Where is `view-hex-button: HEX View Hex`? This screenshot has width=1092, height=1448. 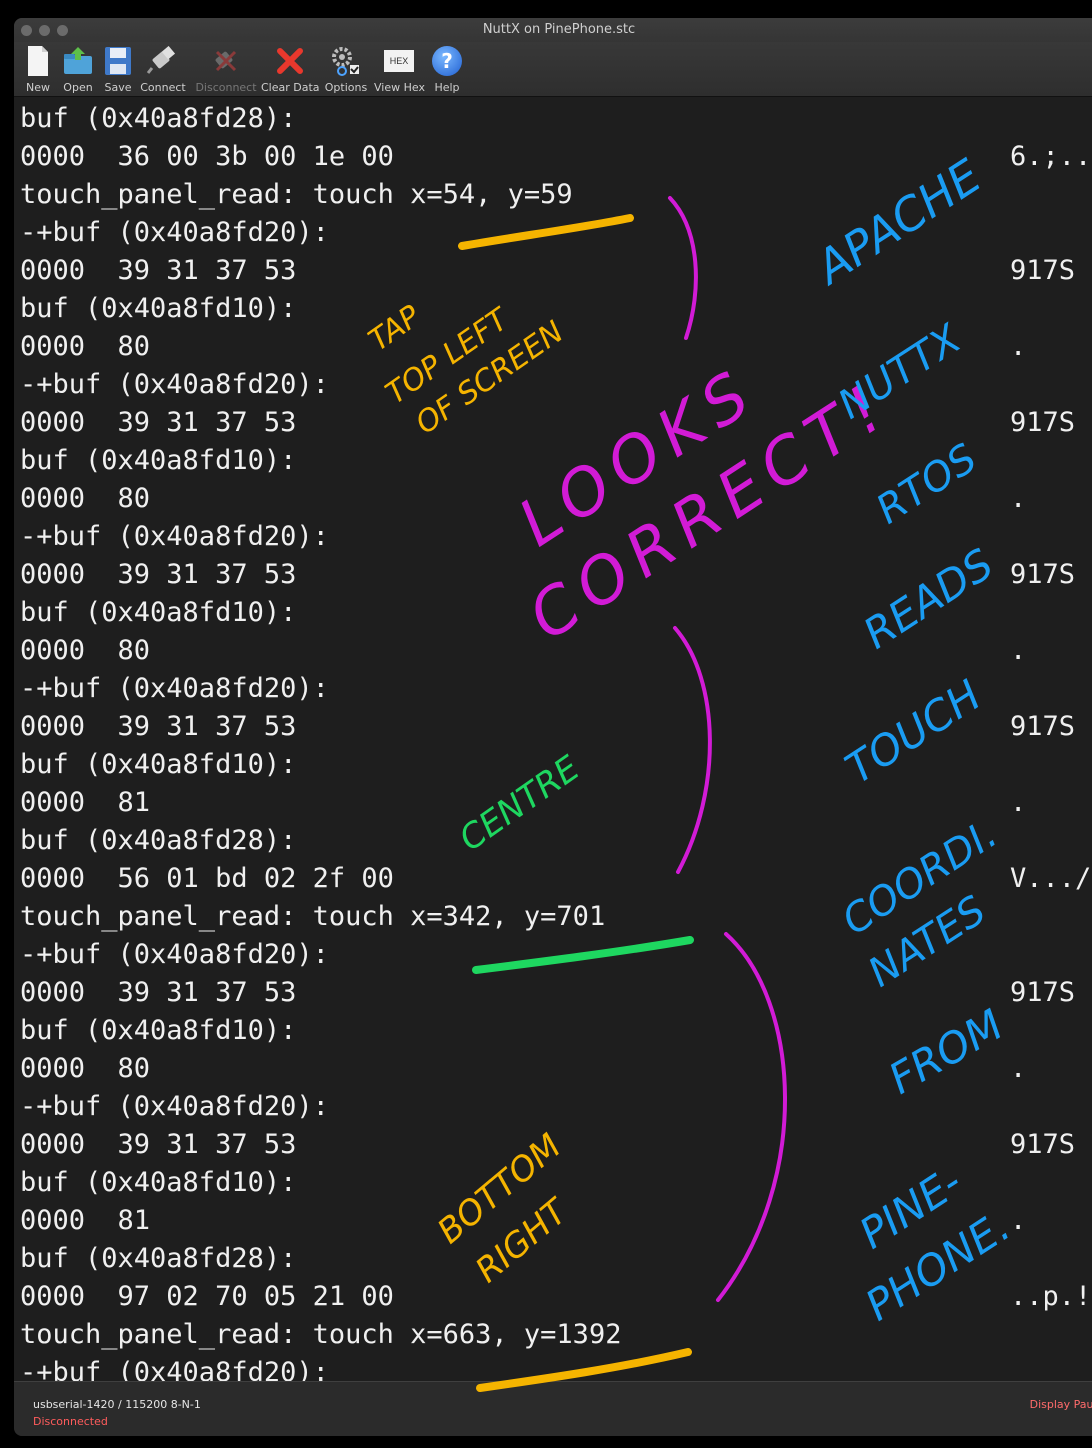 view-hex-button: HEX View Hex is located at coordinates (399, 69).